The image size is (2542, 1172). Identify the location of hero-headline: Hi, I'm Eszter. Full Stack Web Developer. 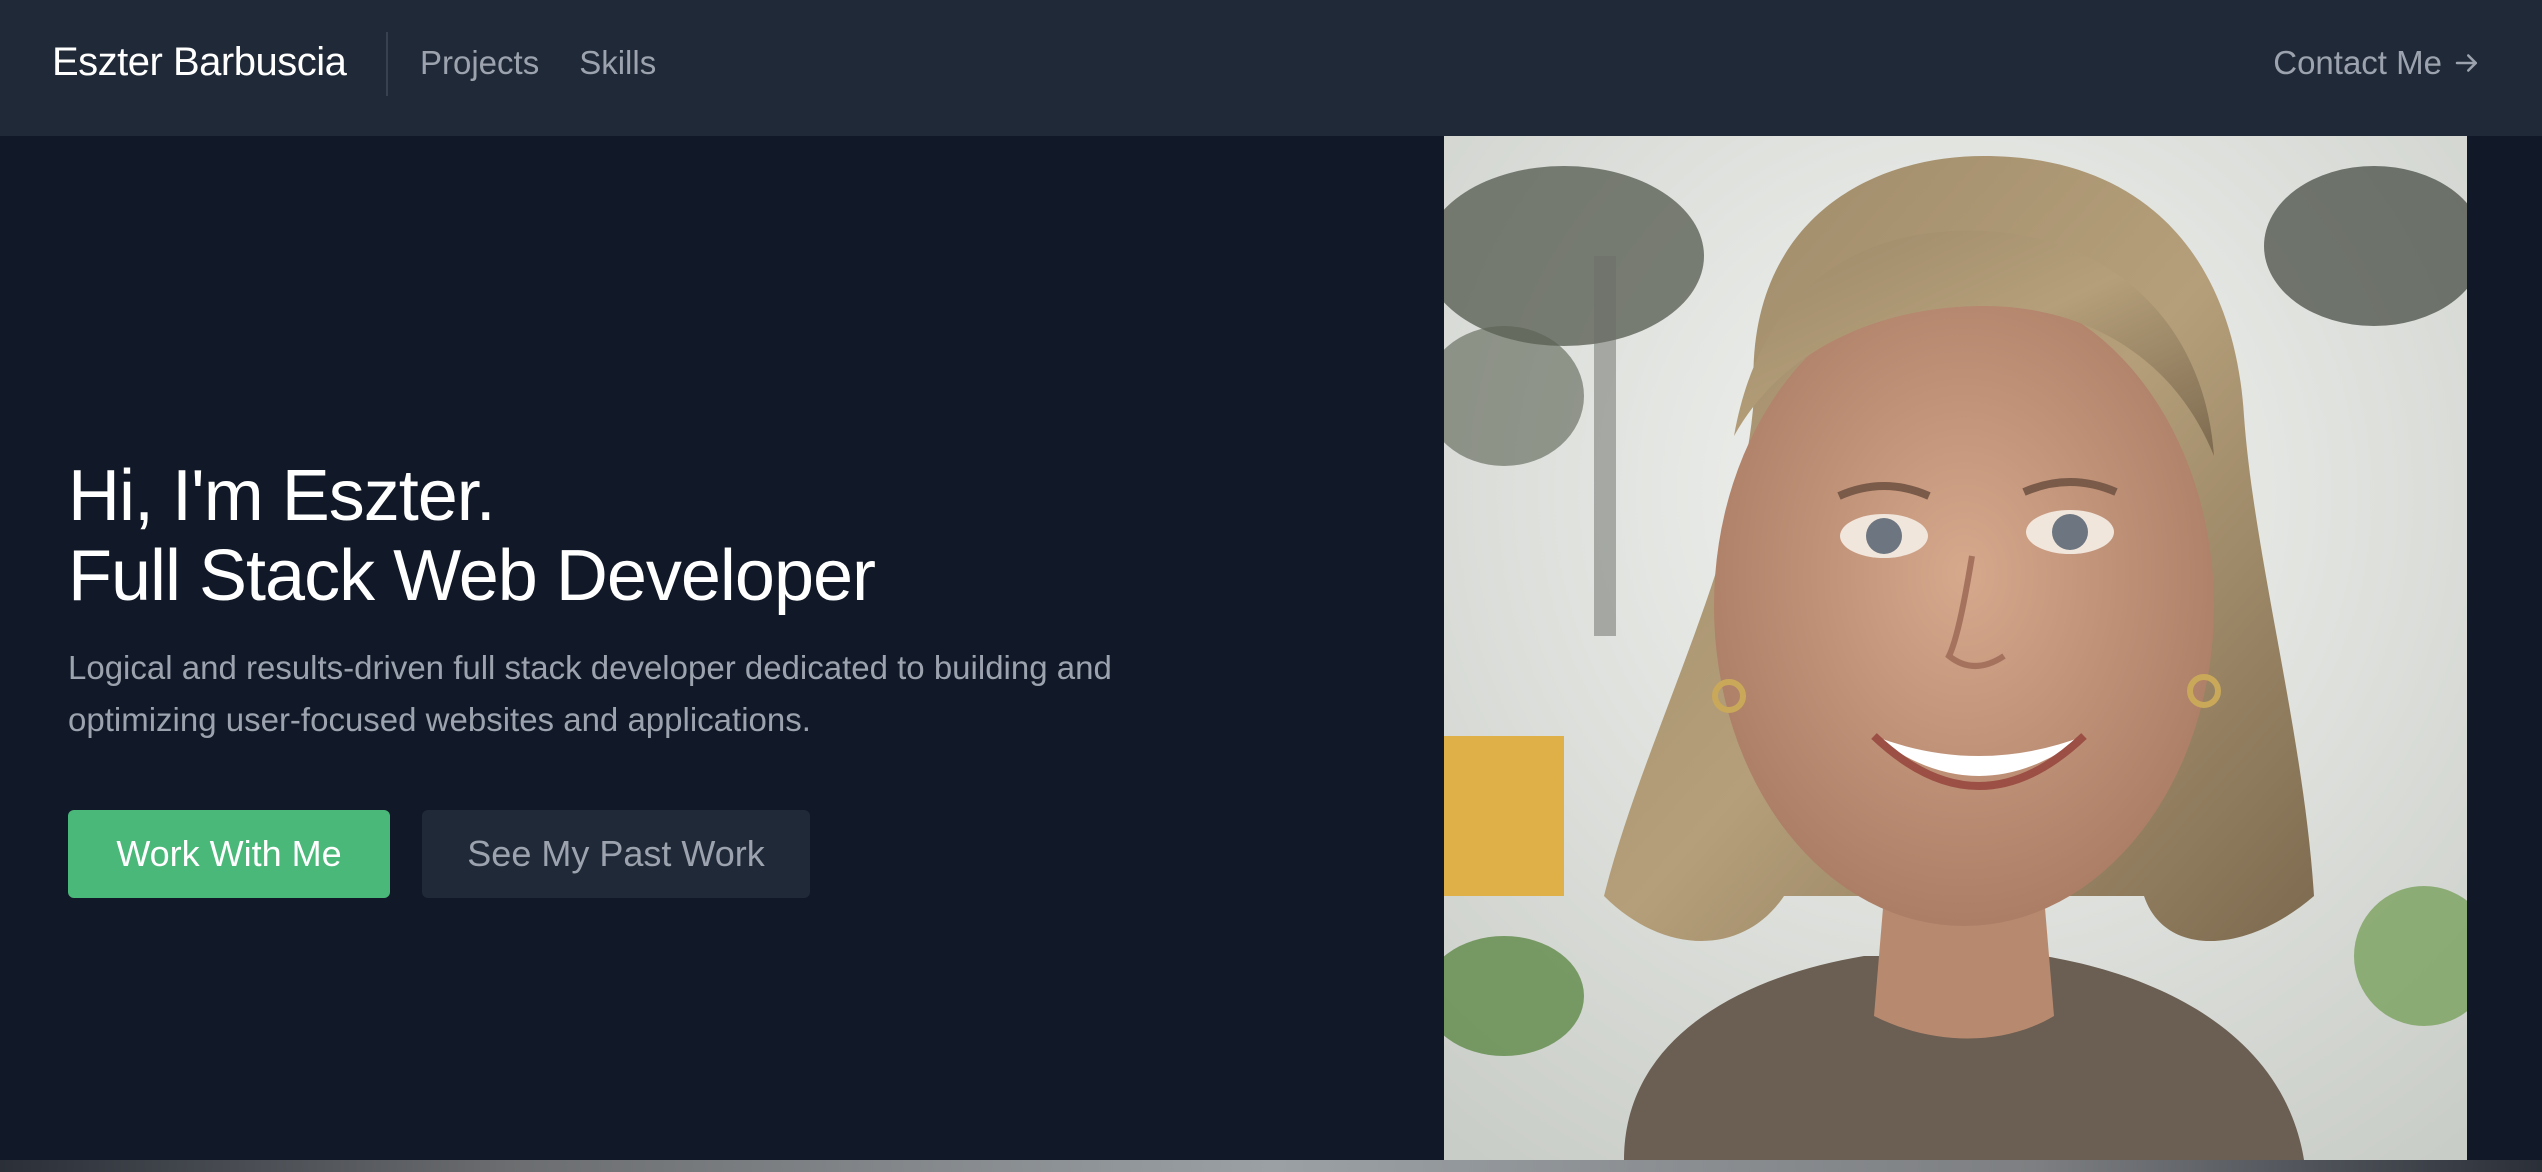
(718, 536).